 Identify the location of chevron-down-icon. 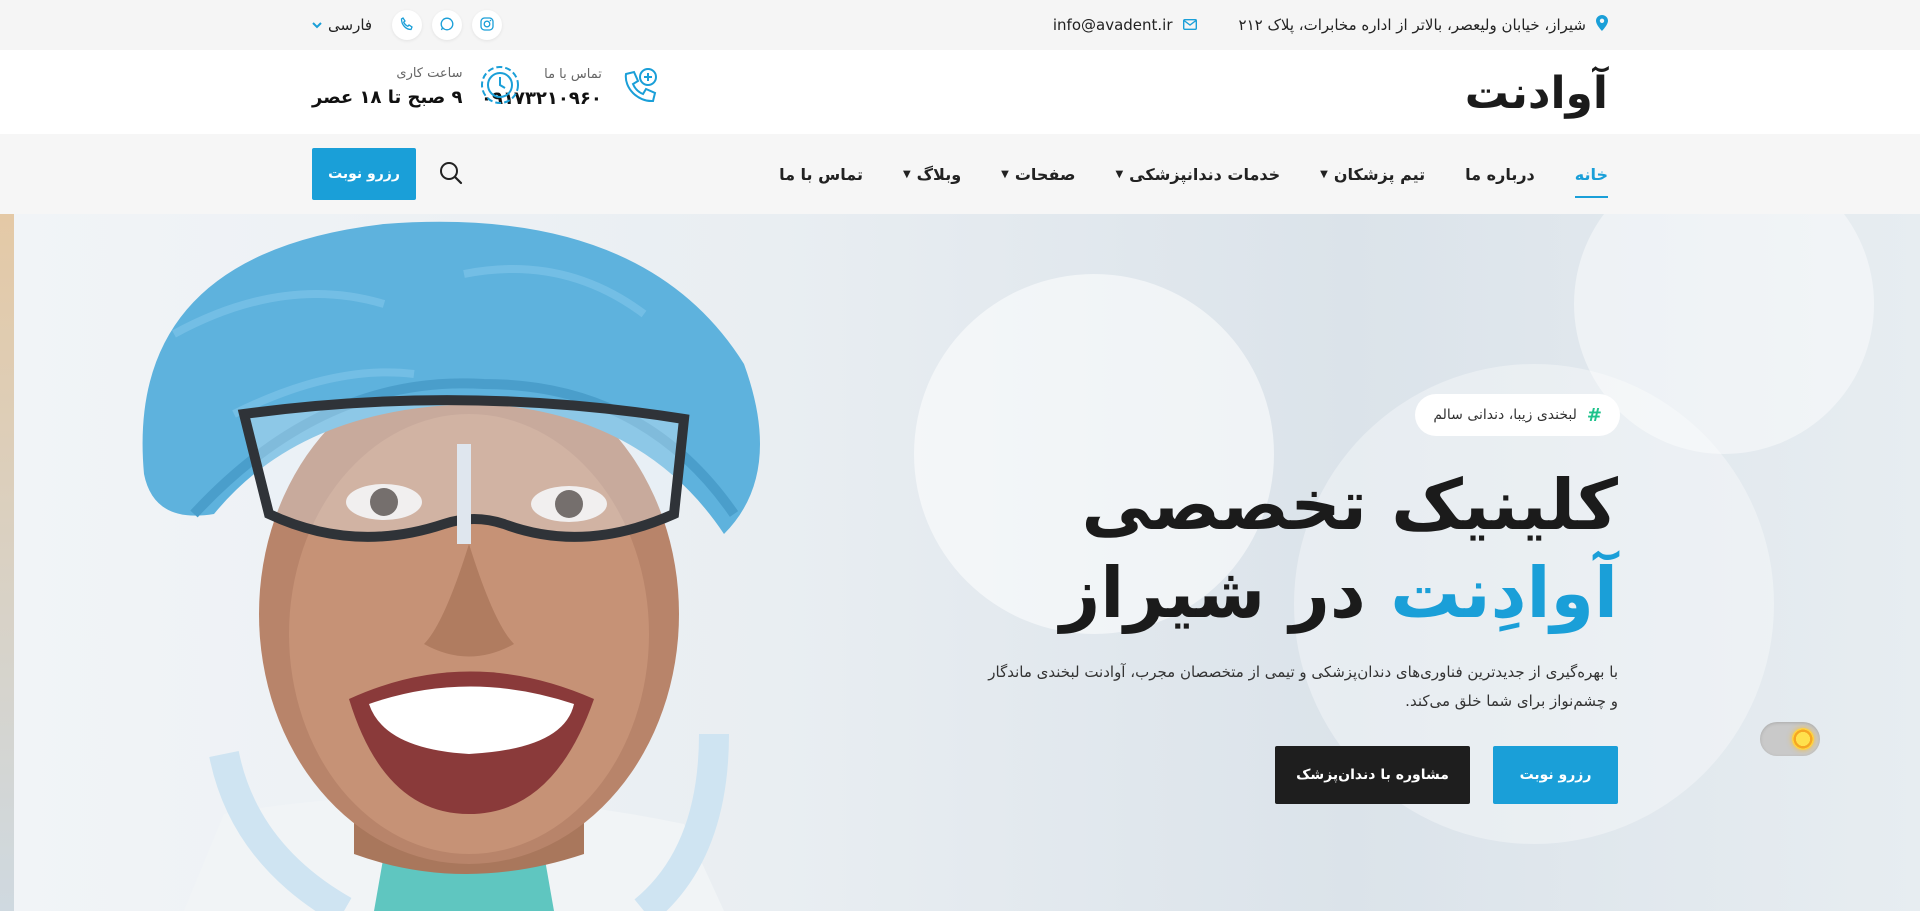
(317, 25).